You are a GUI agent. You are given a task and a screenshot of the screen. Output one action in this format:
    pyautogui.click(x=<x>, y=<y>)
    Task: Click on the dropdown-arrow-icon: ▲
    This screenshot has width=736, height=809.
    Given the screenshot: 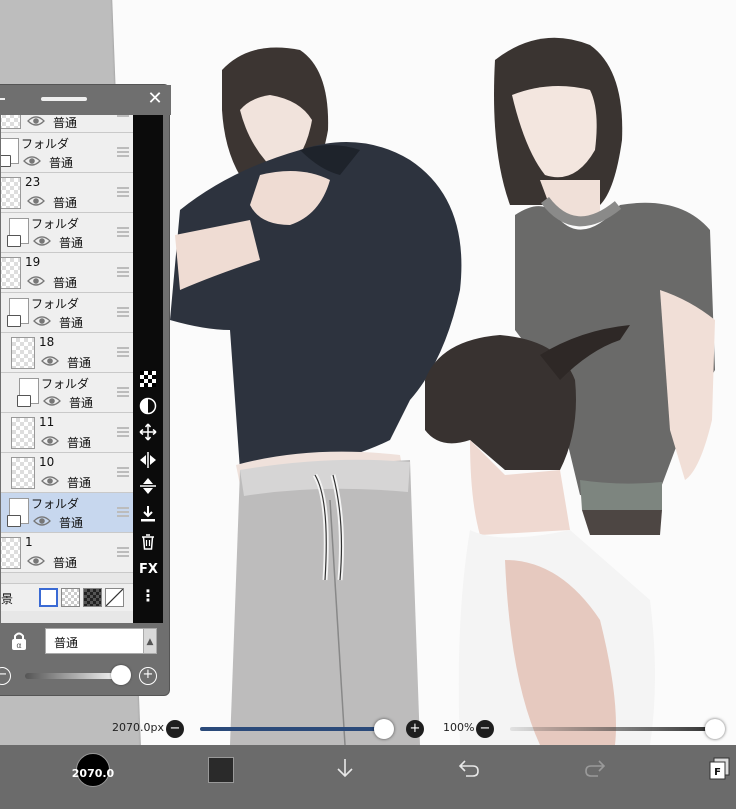 What is the action you would take?
    pyautogui.click(x=150, y=641)
    